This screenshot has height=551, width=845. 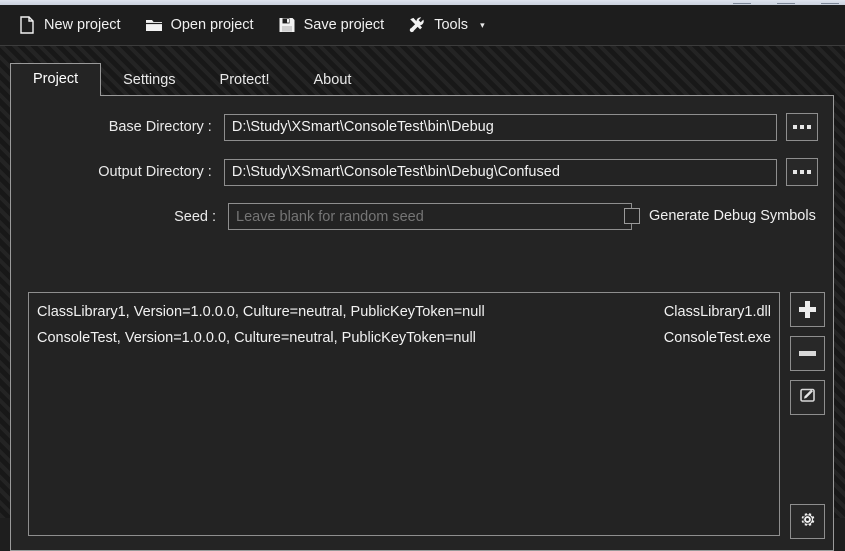 I want to click on save-project-button: Save project, so click(x=331, y=25).